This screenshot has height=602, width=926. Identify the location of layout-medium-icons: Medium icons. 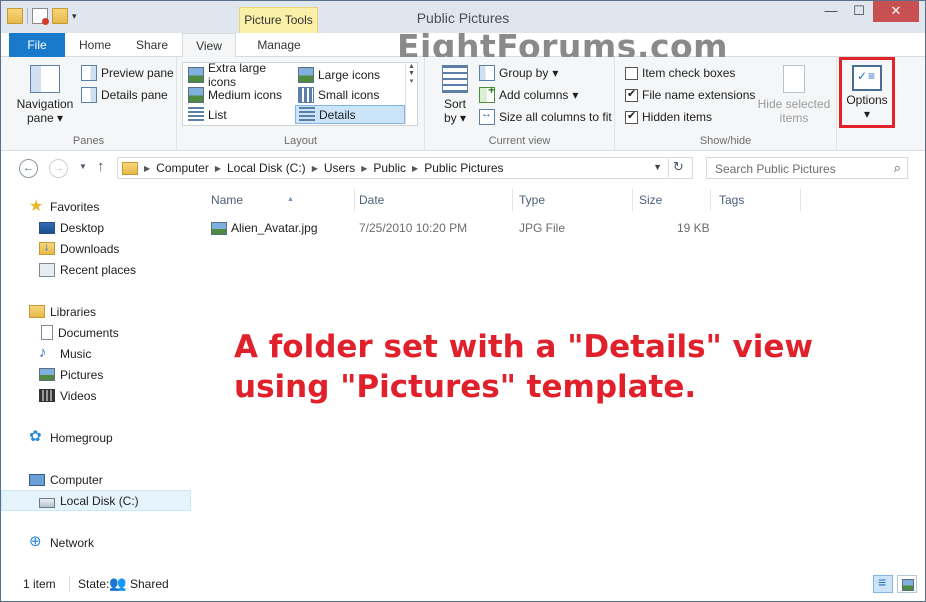
(239, 94).